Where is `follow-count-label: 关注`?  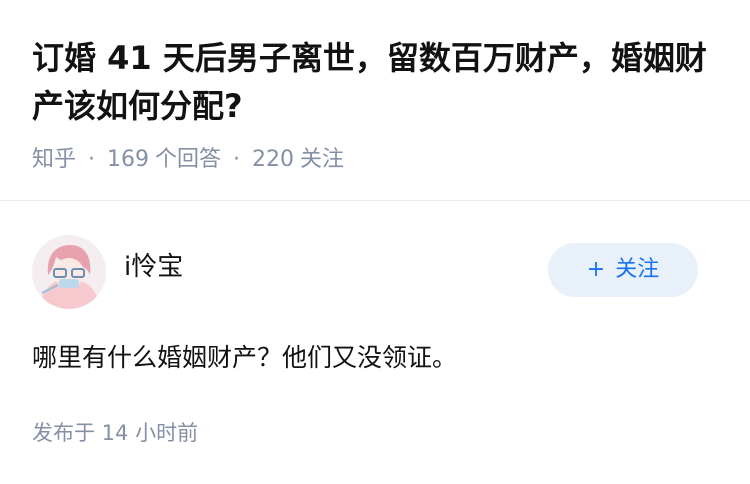 follow-count-label: 关注 is located at coordinates (322, 159).